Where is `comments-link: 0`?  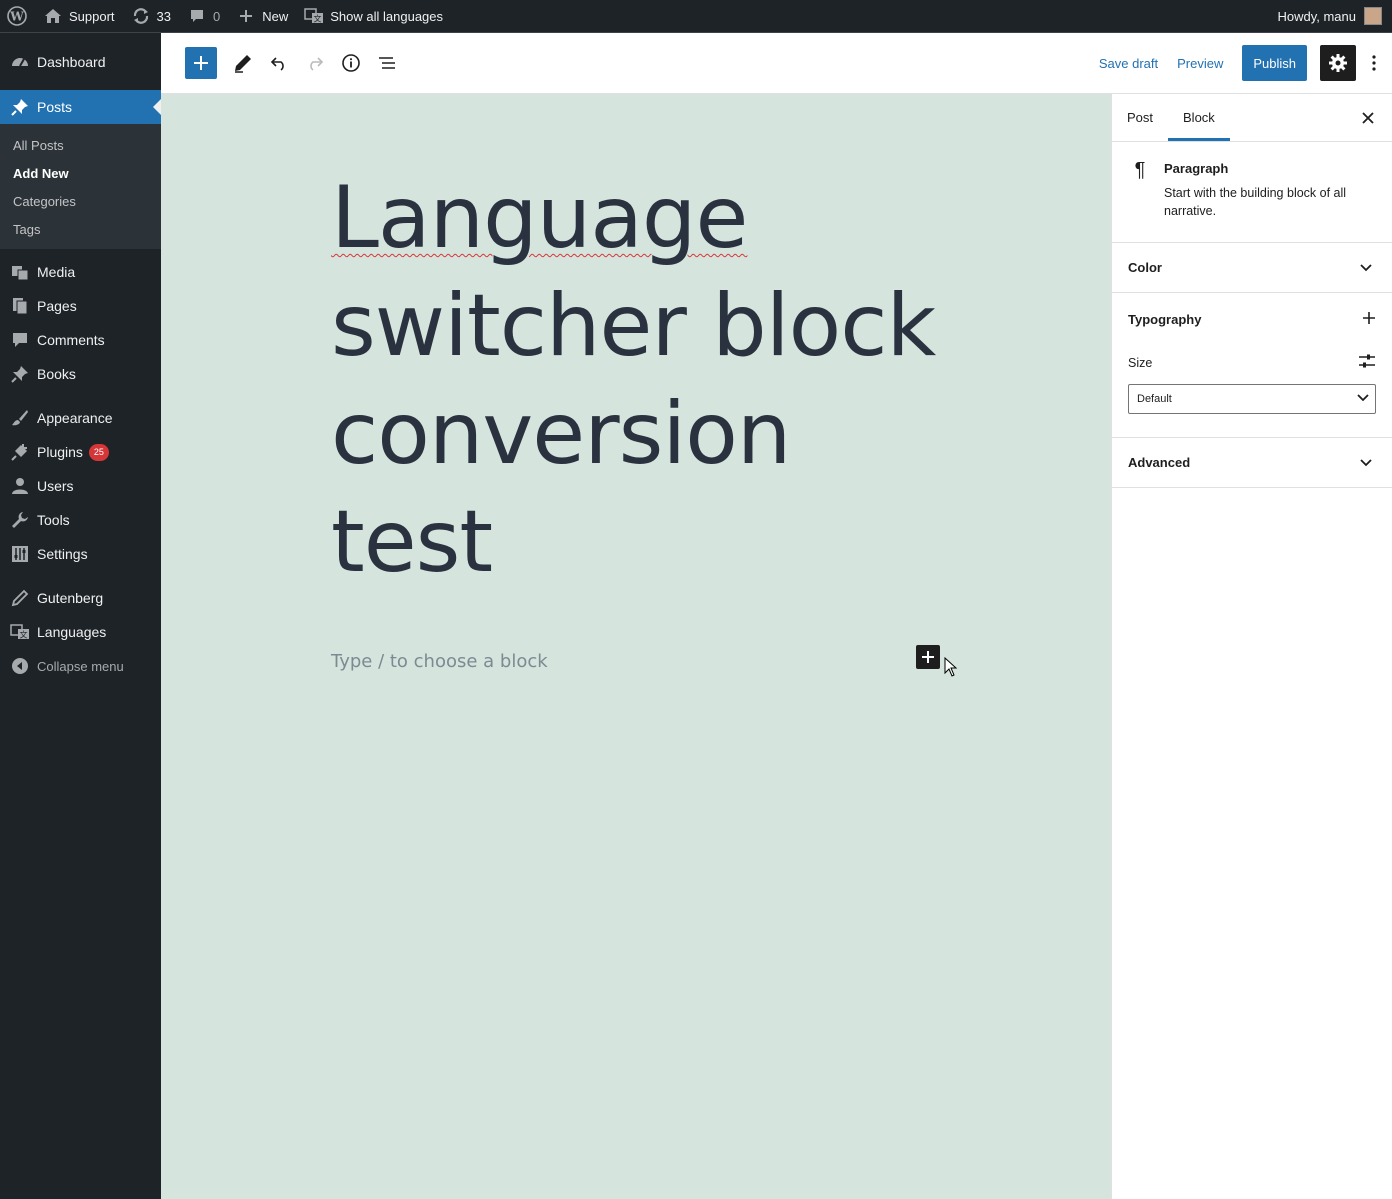
comments-link: 0 is located at coordinates (203, 16).